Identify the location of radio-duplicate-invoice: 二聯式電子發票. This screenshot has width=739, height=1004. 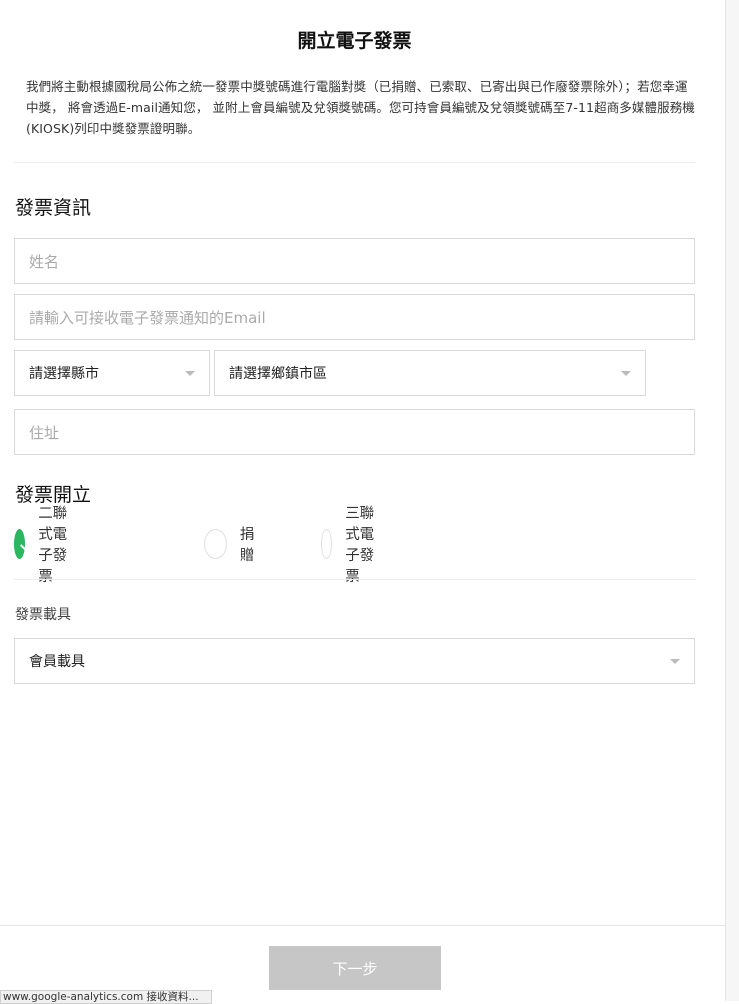
(43, 545).